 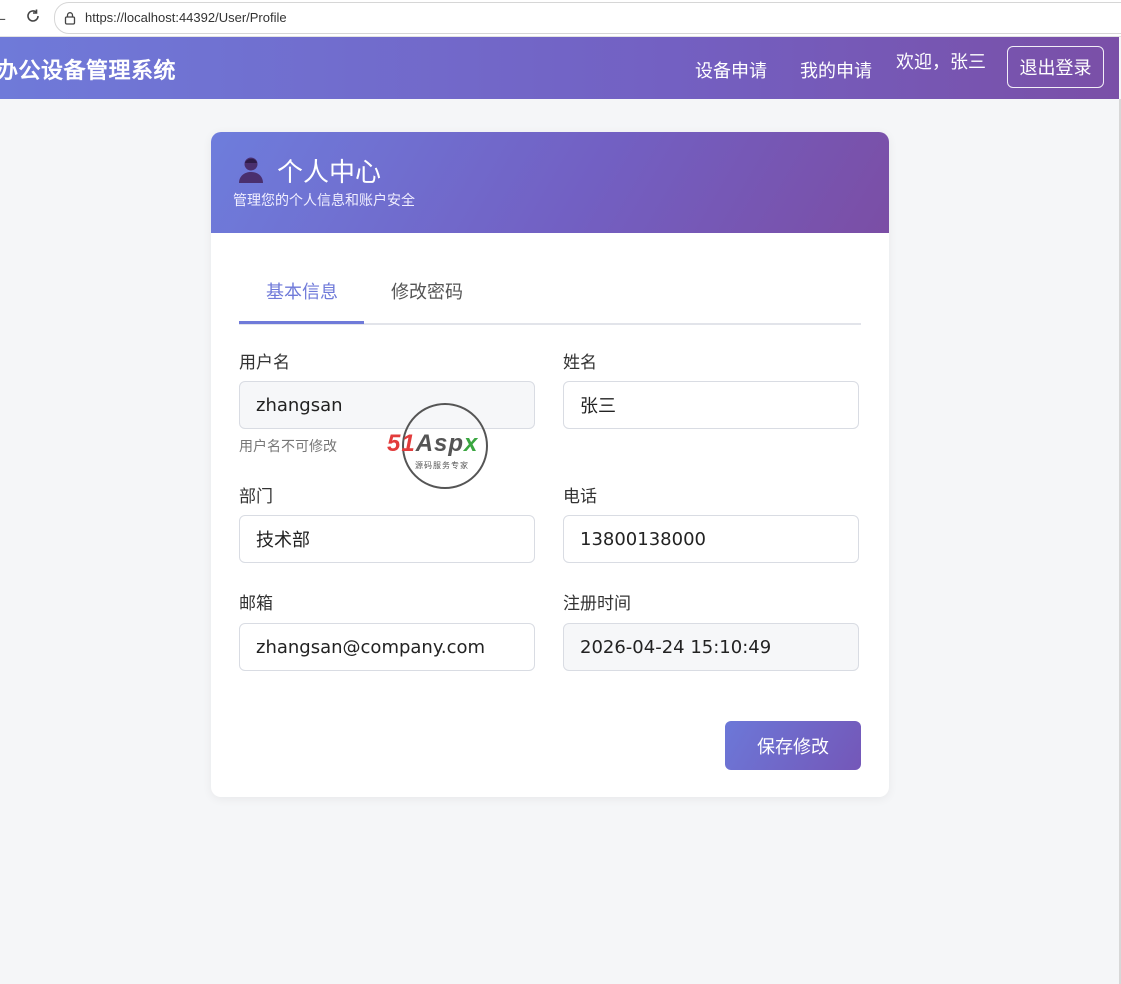 I want to click on username-label: 用户名, so click(x=264, y=363).